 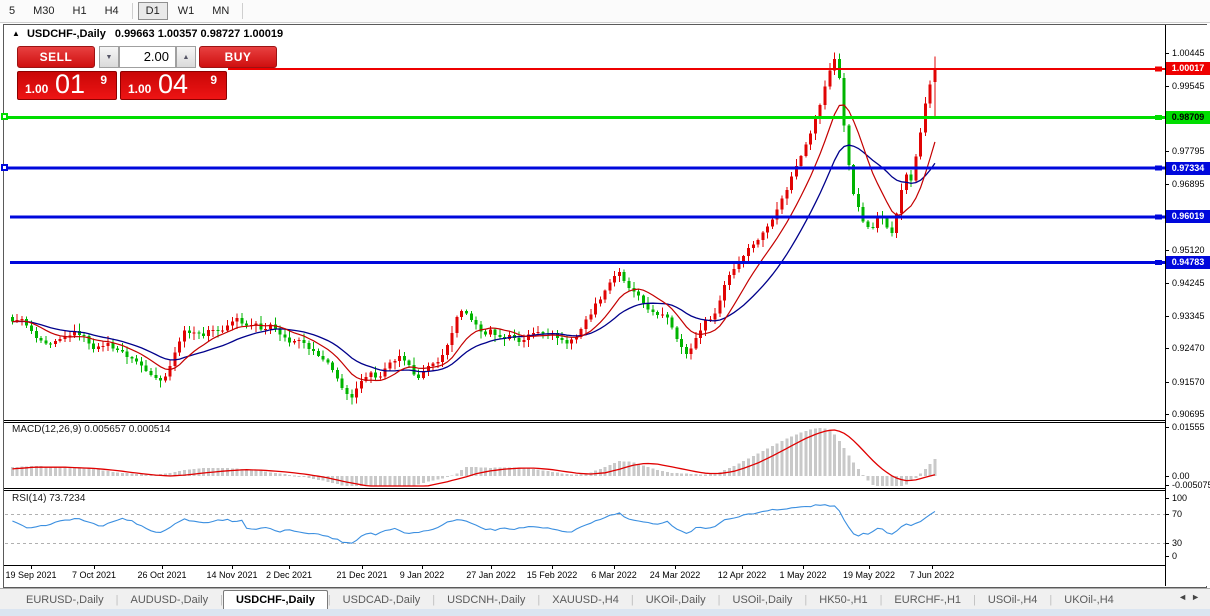 I want to click on indicator-tick-label: 30, so click(x=1177, y=543).